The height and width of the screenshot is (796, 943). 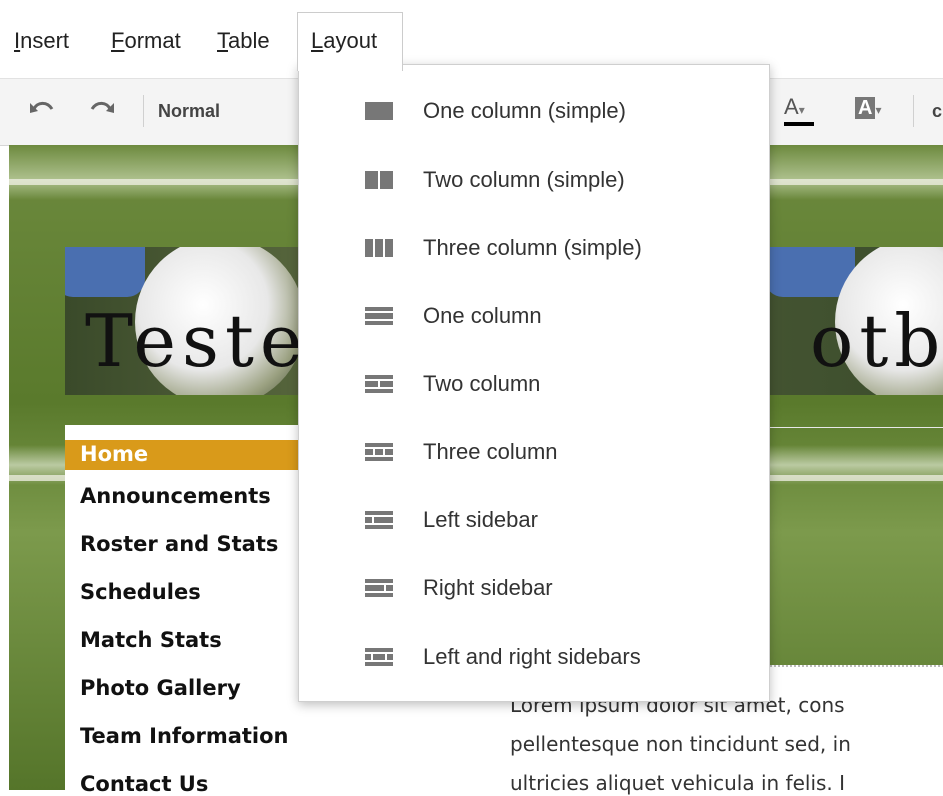 I want to click on nav-item-contact: Contact Us, so click(x=144, y=784).